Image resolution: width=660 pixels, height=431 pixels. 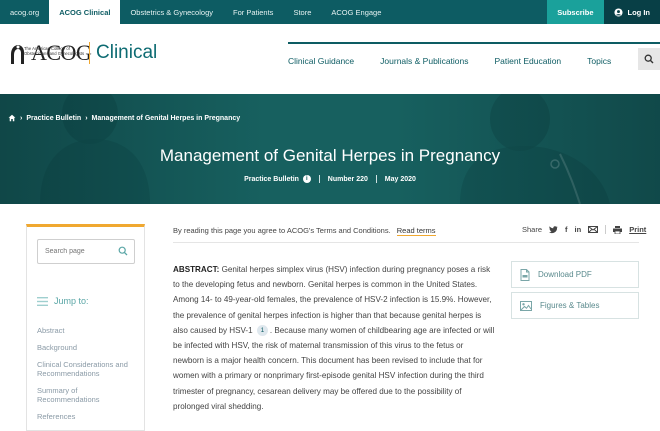 I want to click on home-icon, so click(x=12, y=118).